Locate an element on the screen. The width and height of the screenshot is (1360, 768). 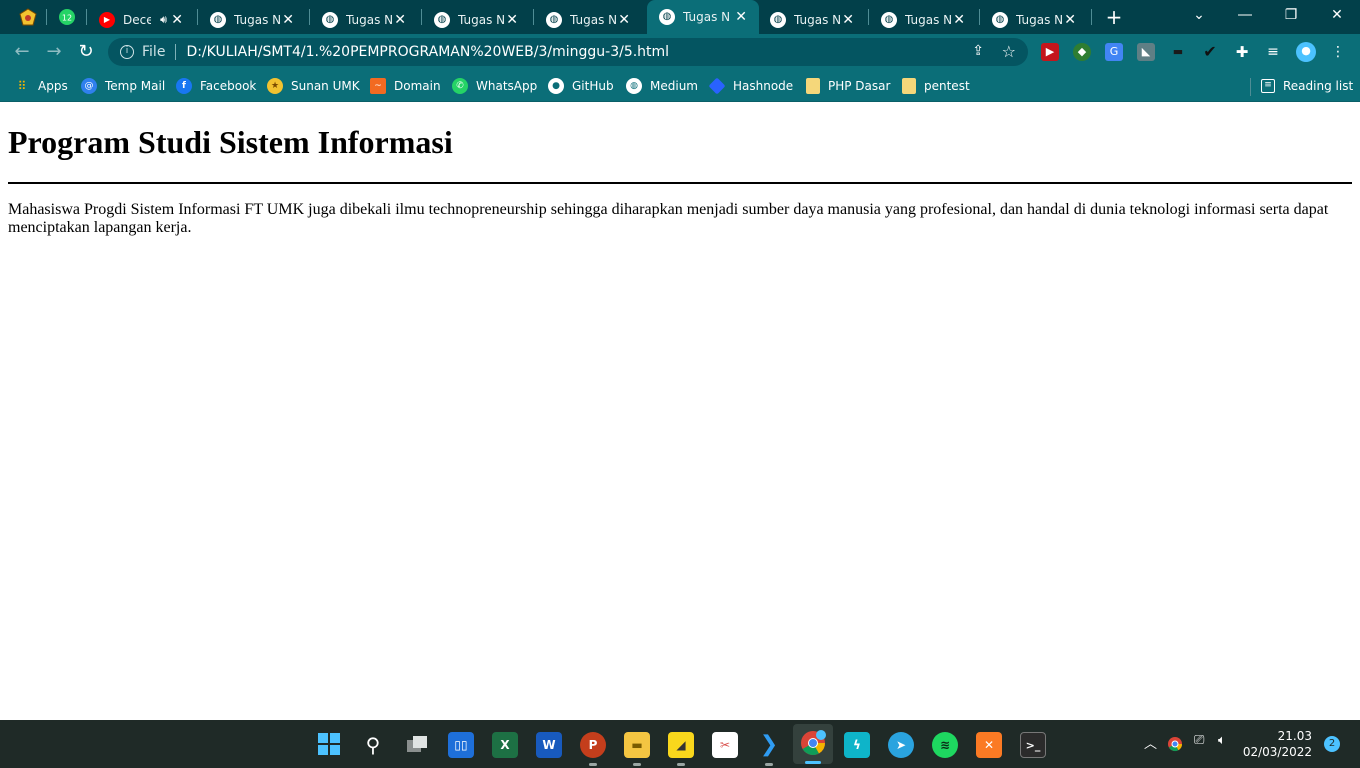
extension-red-icon: ▶ is located at coordinates (1050, 52).